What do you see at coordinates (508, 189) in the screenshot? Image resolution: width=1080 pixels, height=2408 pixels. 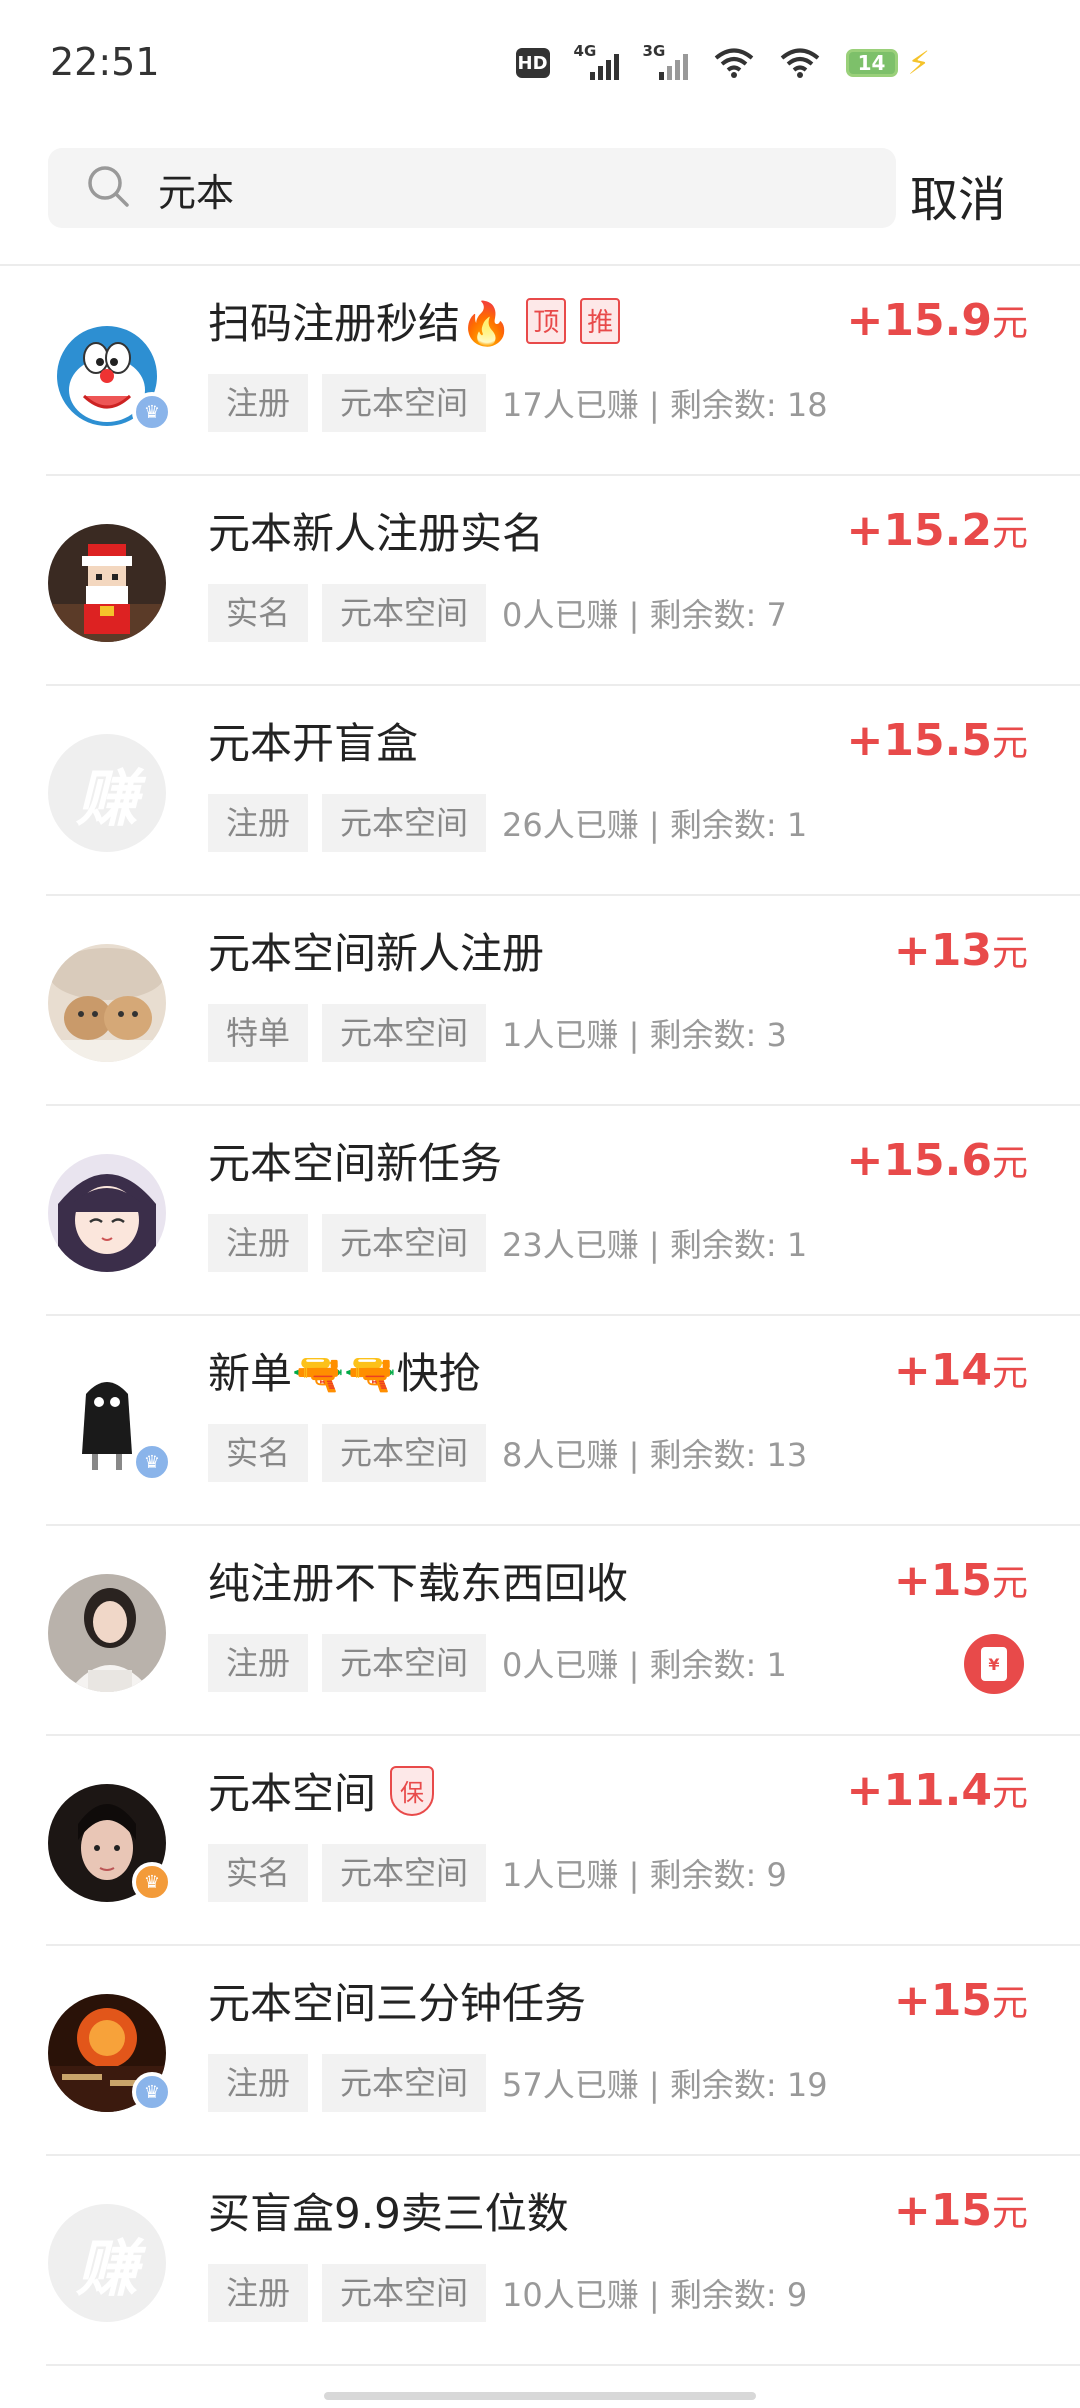 I see `search-input` at bounding box center [508, 189].